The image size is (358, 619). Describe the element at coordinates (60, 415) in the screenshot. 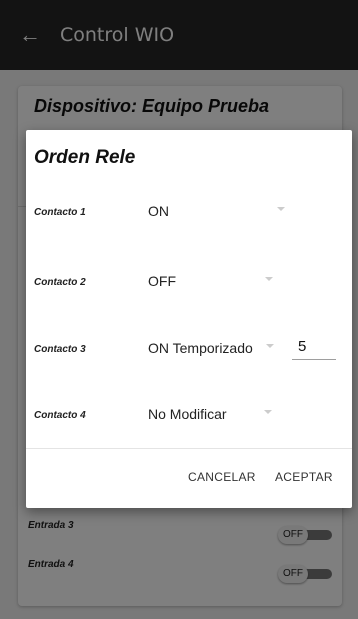

I see `contacto-4-label: Contacto 4` at that location.